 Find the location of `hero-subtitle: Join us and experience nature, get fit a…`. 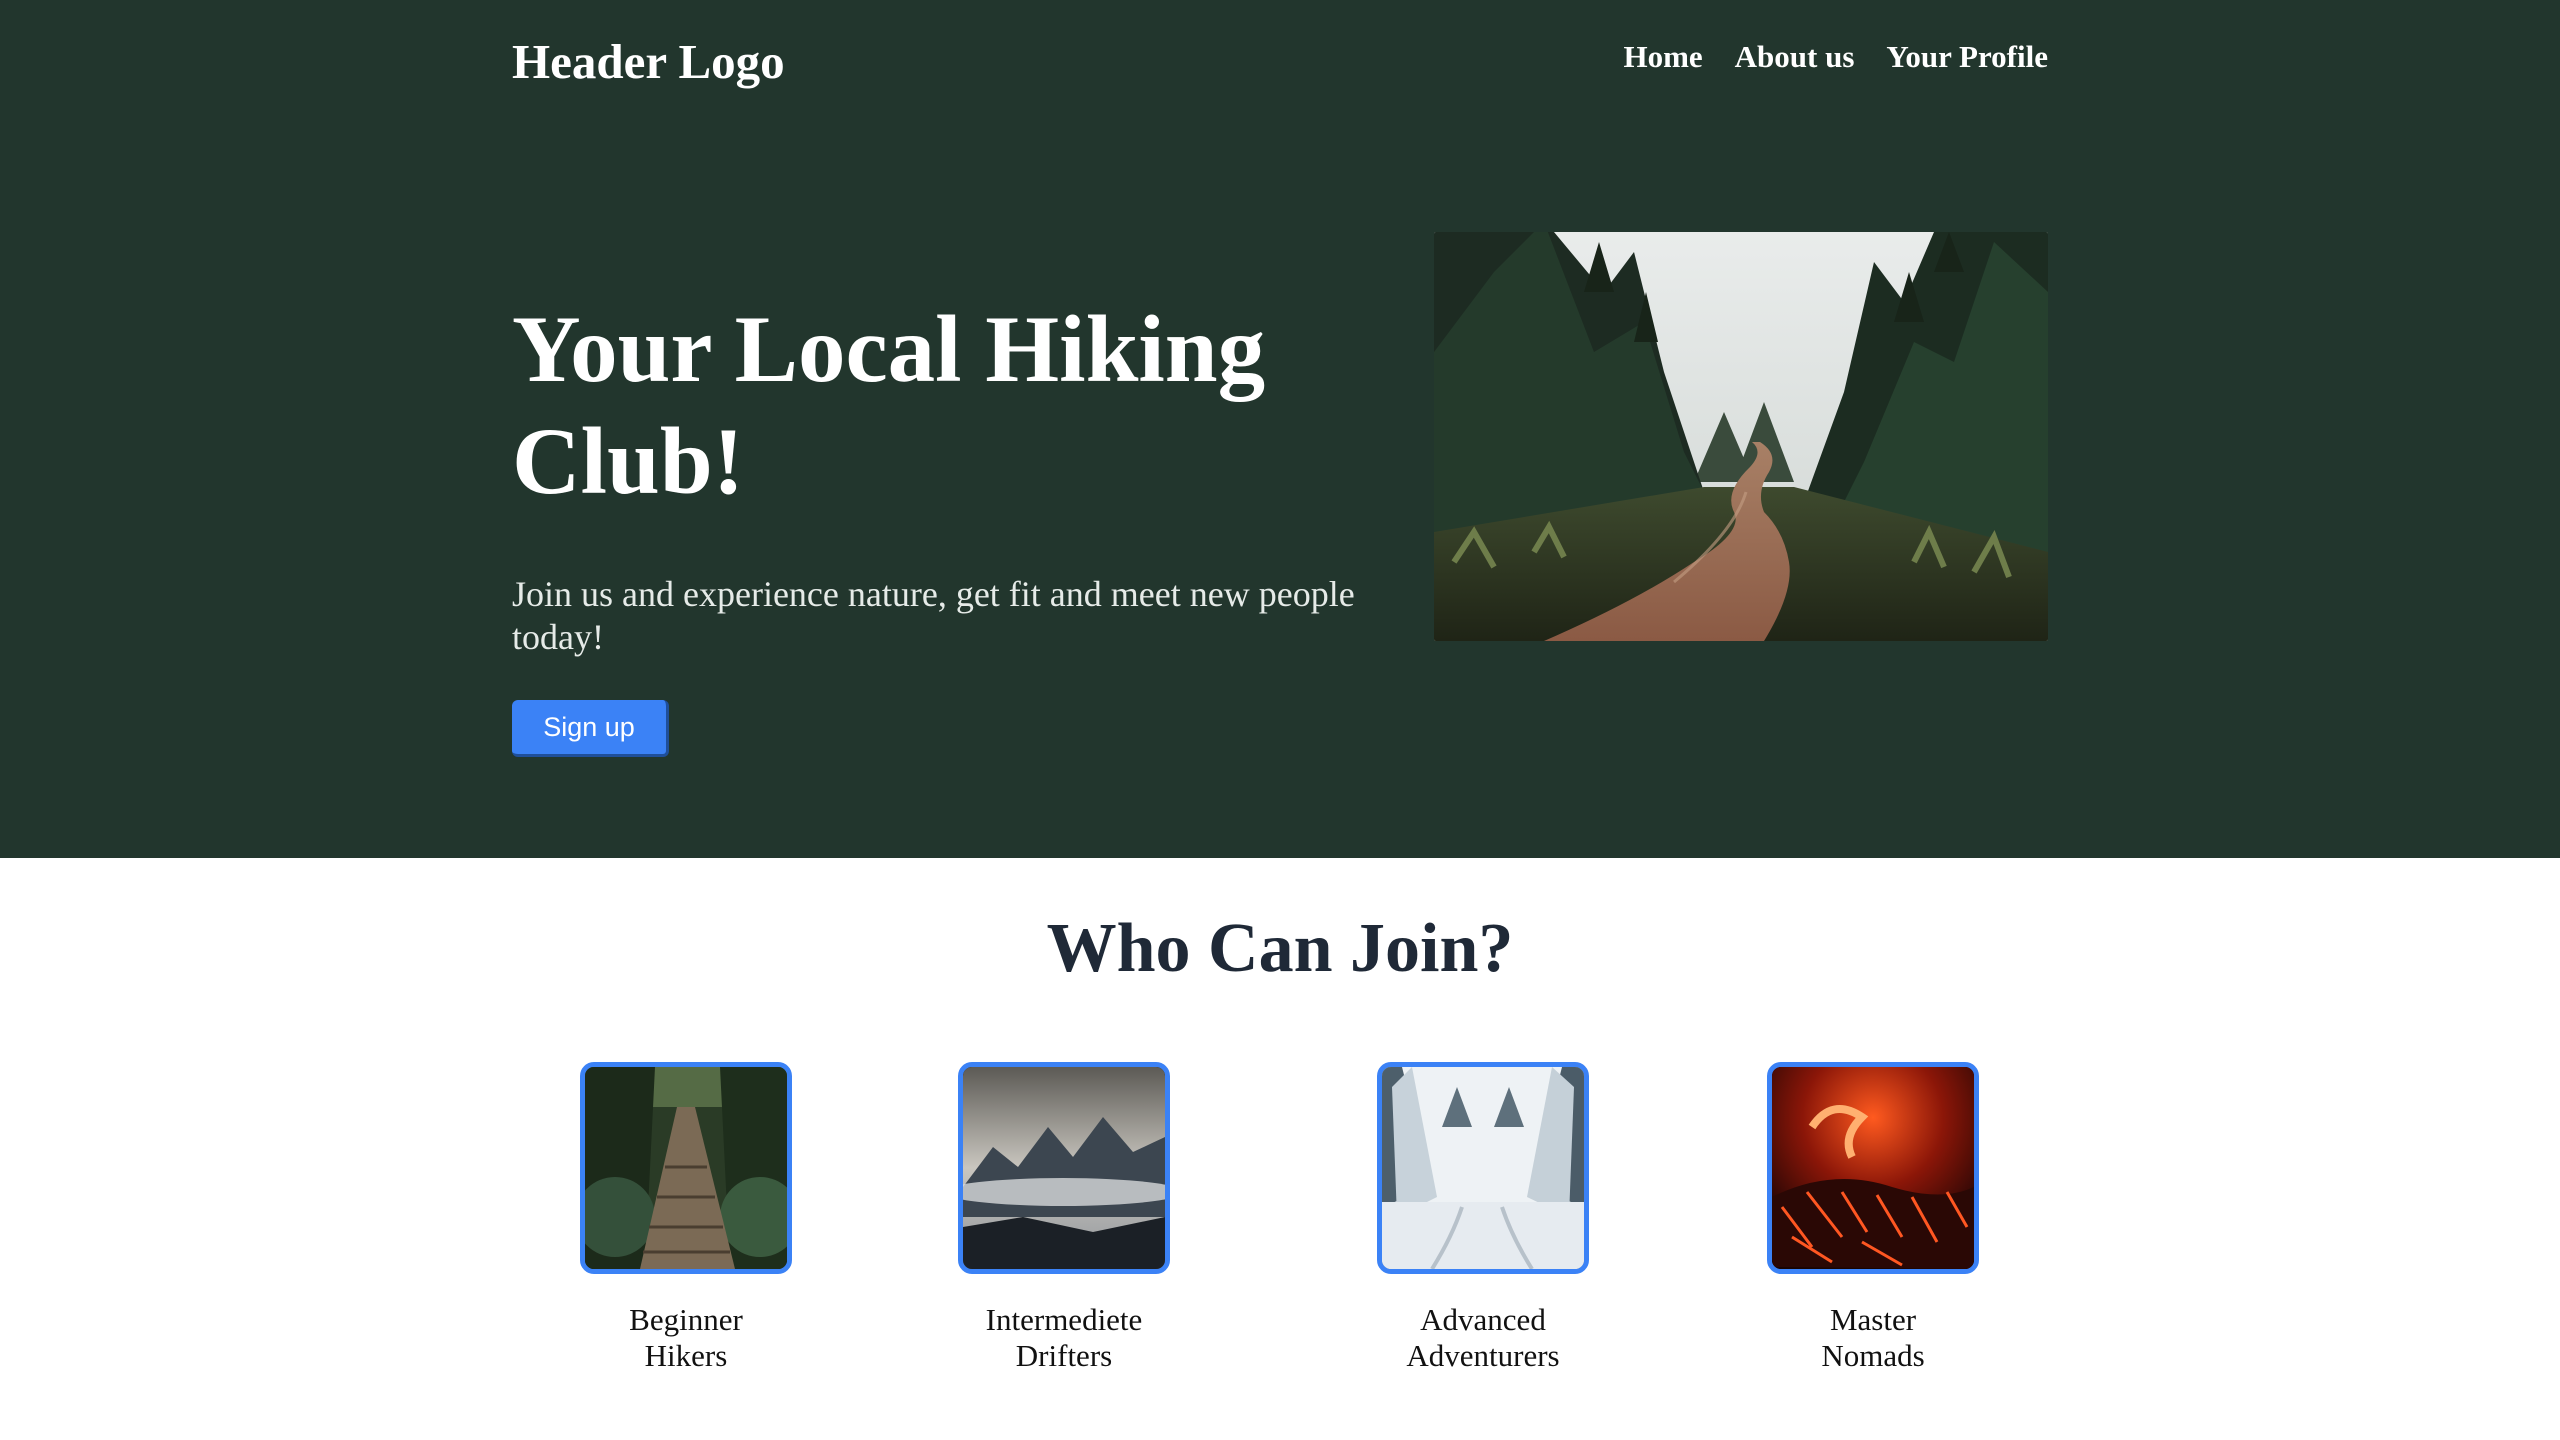

hero-subtitle: Join us and experience nature, get fit a… is located at coordinates (933, 615).